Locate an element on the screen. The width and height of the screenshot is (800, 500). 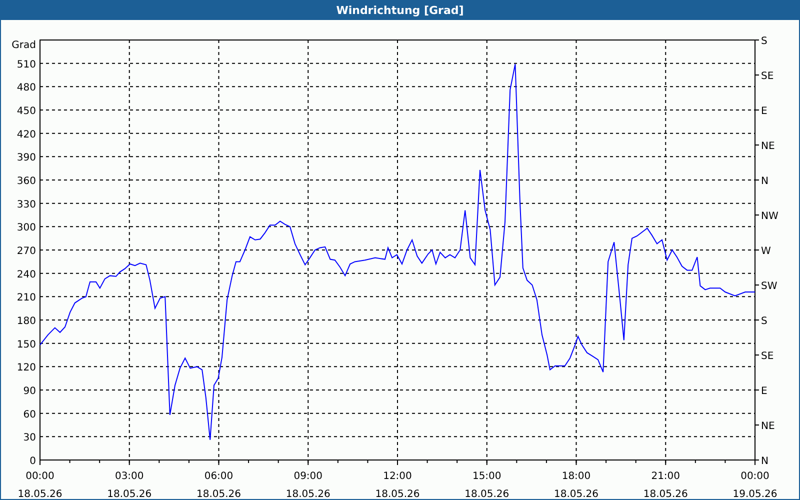
x-axis-time-label: 03:00 is located at coordinates (129, 476).